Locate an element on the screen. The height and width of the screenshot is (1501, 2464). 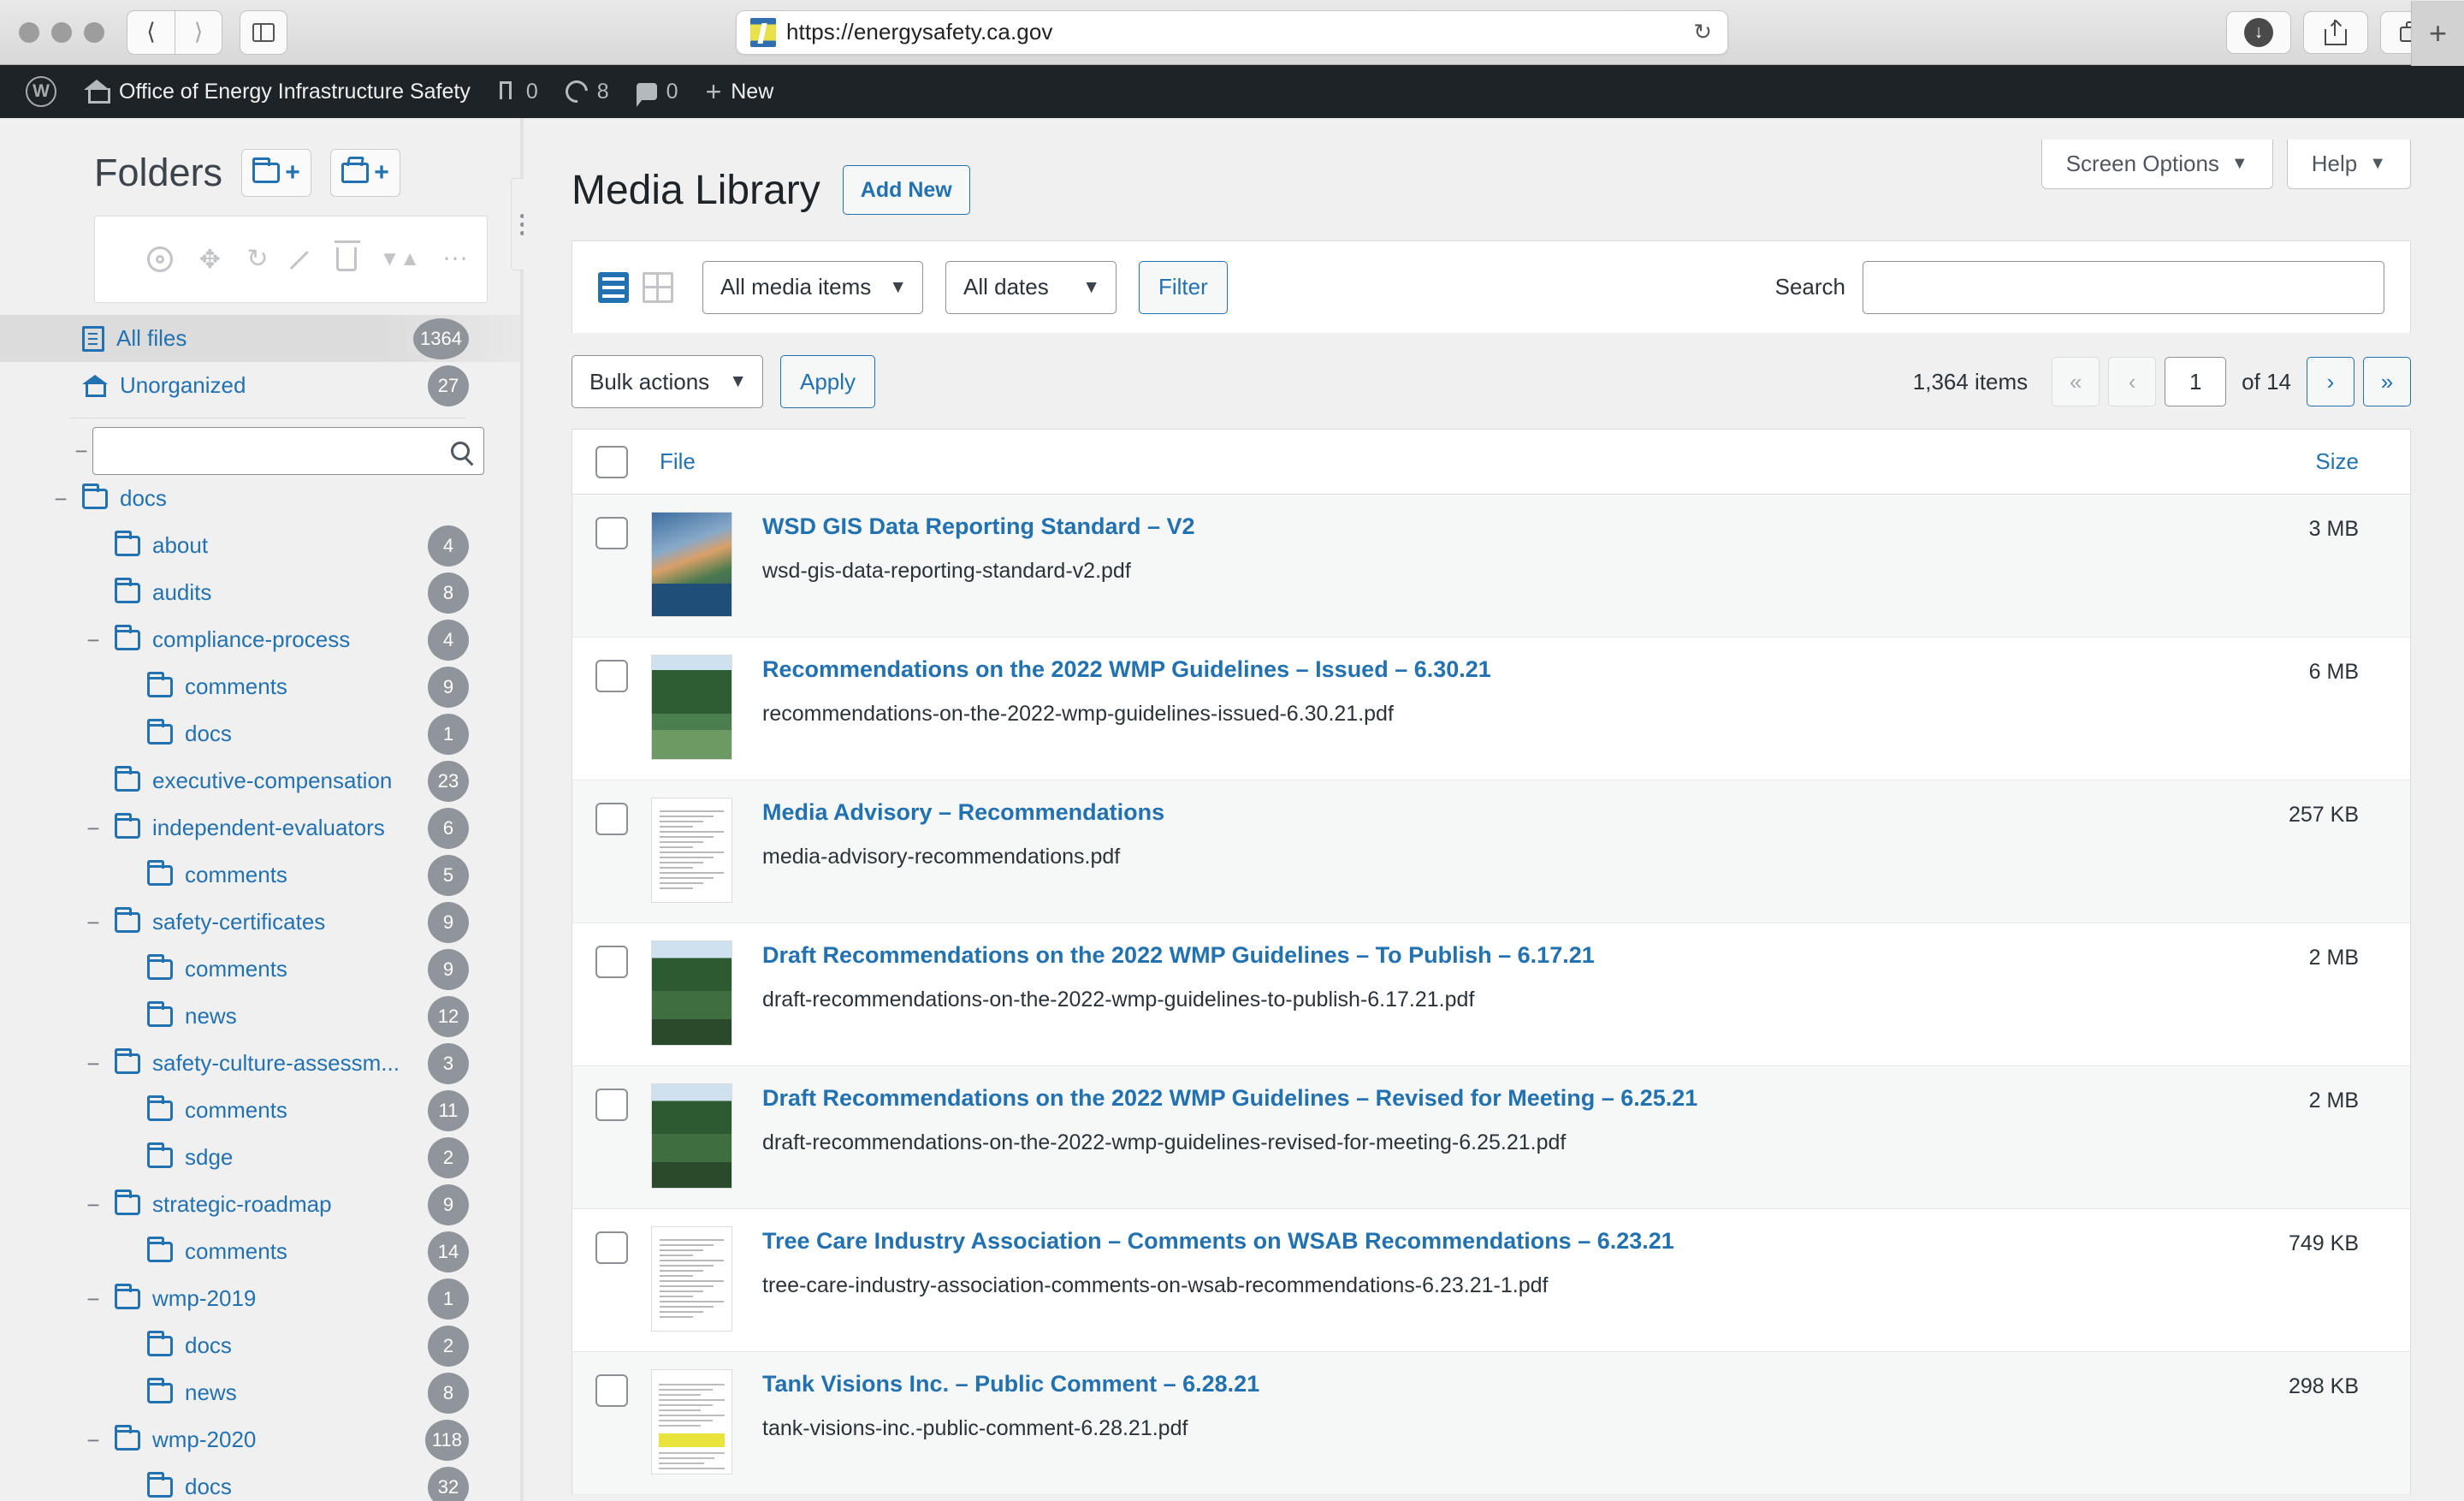
maximize-window-button is located at coordinates (94, 32).